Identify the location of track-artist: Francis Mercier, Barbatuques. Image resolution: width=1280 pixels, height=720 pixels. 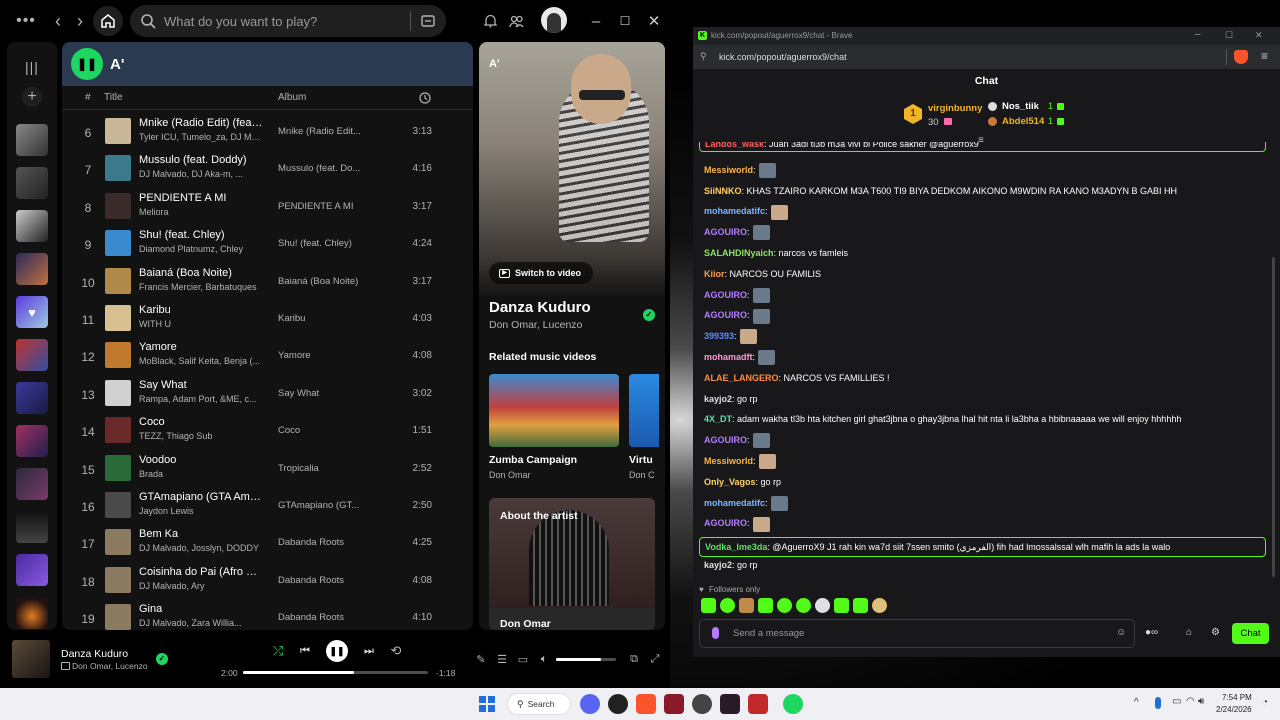
(201, 287).